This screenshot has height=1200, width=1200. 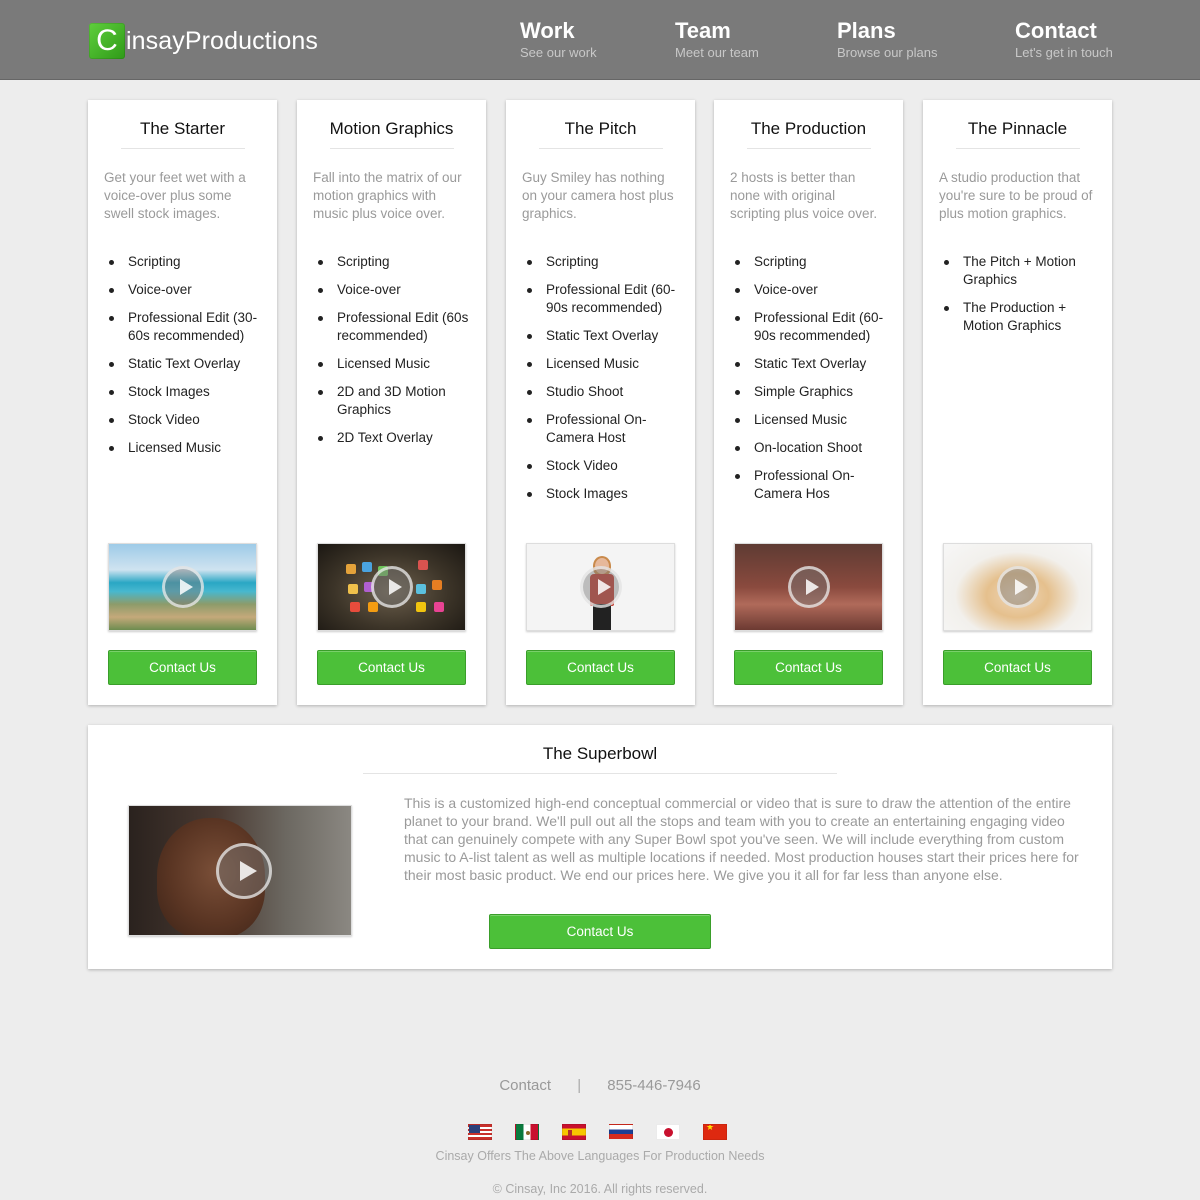 What do you see at coordinates (185, 327) in the screenshot?
I see `feature-item: Professional Edit (30-60s recommended)` at bounding box center [185, 327].